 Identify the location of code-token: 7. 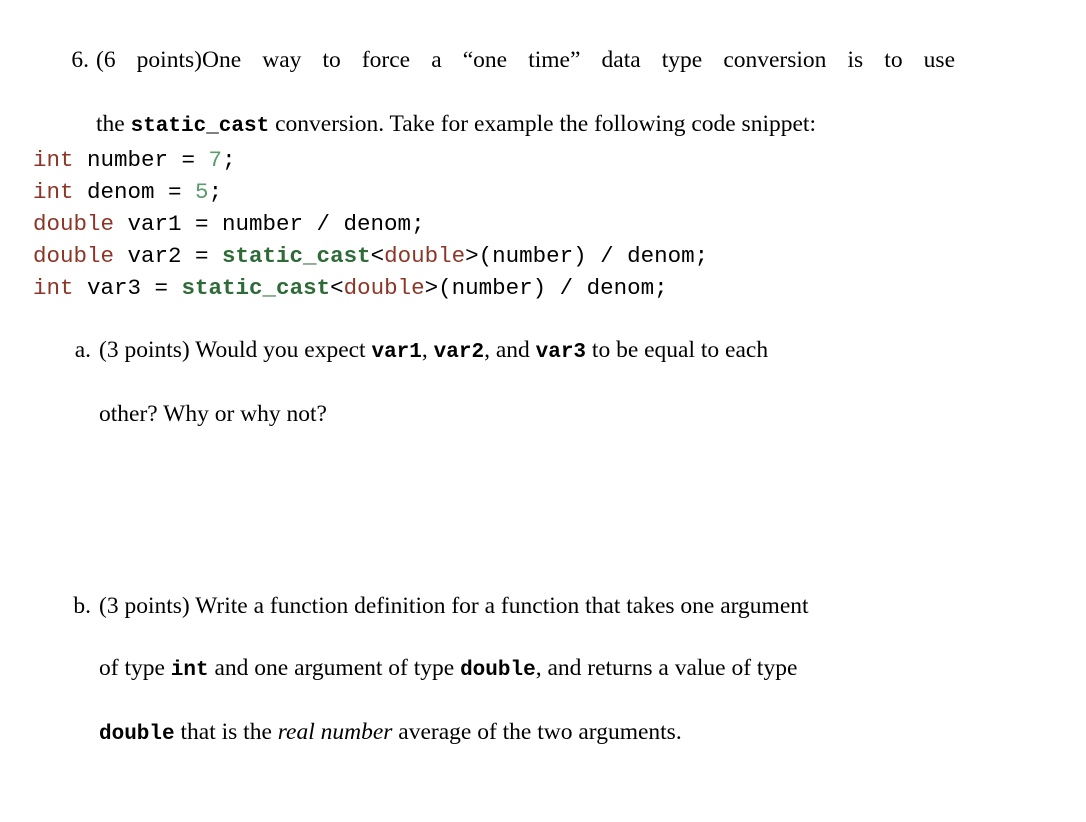
(215, 160).